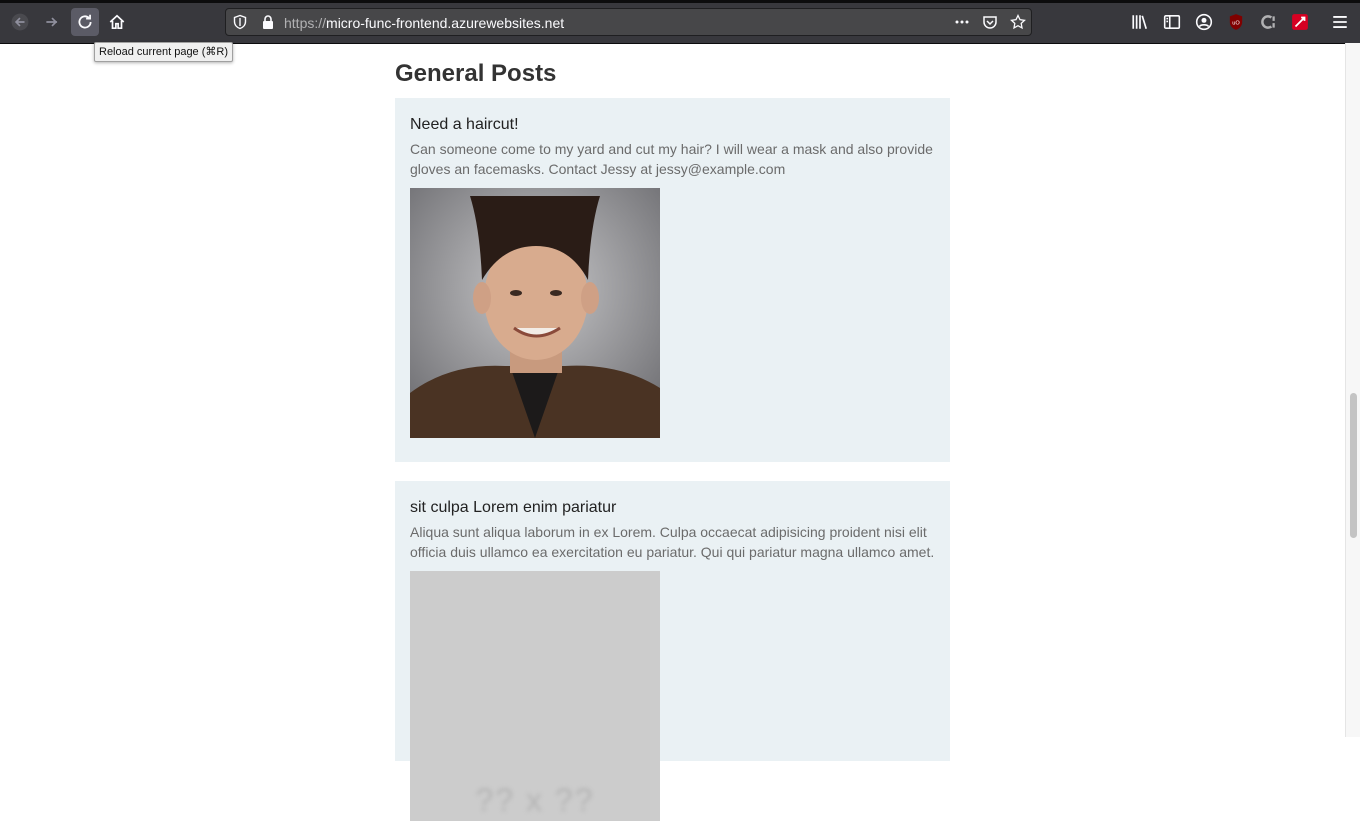  I want to click on post-image-placeholder: ?? x ??, so click(535, 696).